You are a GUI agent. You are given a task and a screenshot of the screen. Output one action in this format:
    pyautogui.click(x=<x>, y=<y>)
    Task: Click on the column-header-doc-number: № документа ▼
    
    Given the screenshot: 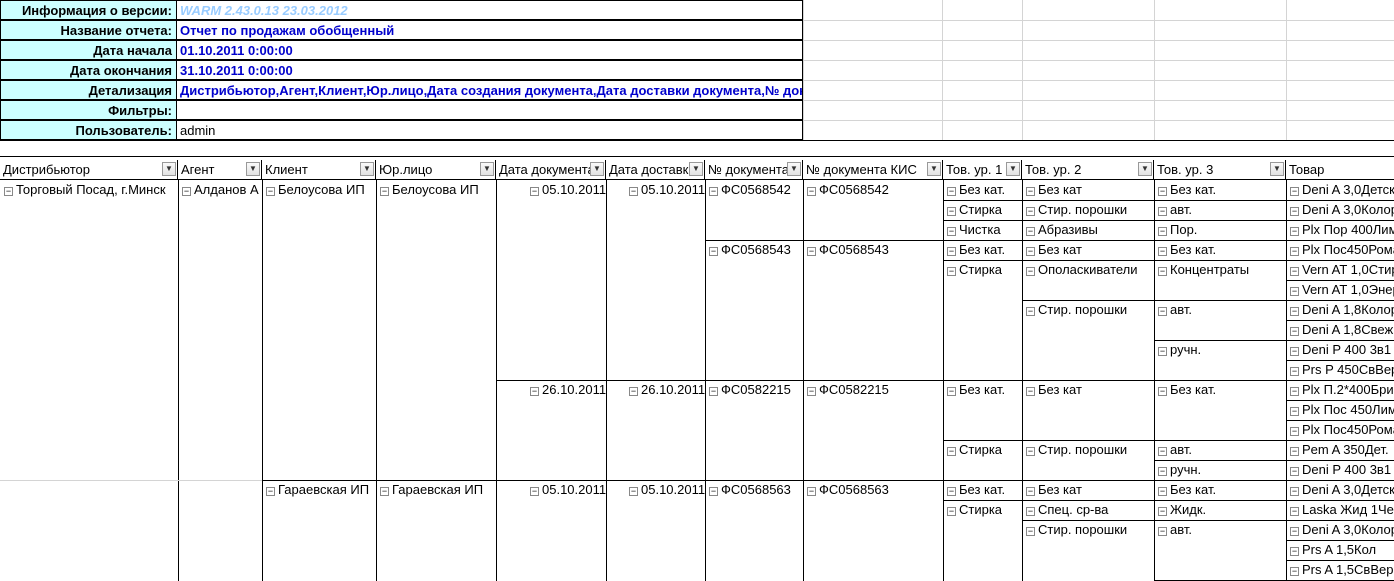 What is the action you would take?
    pyautogui.click(x=754, y=170)
    